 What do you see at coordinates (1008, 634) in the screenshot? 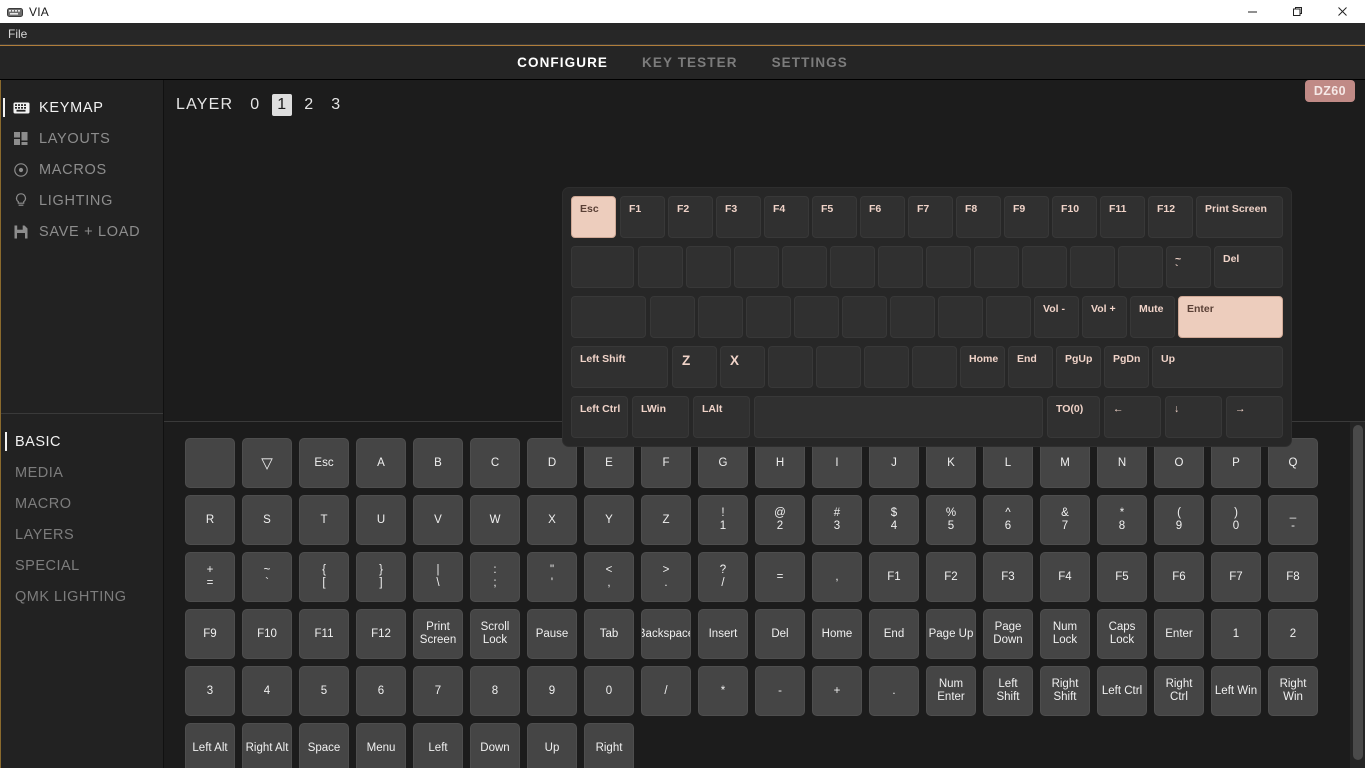
I see `key-picker-key: Page Down` at bounding box center [1008, 634].